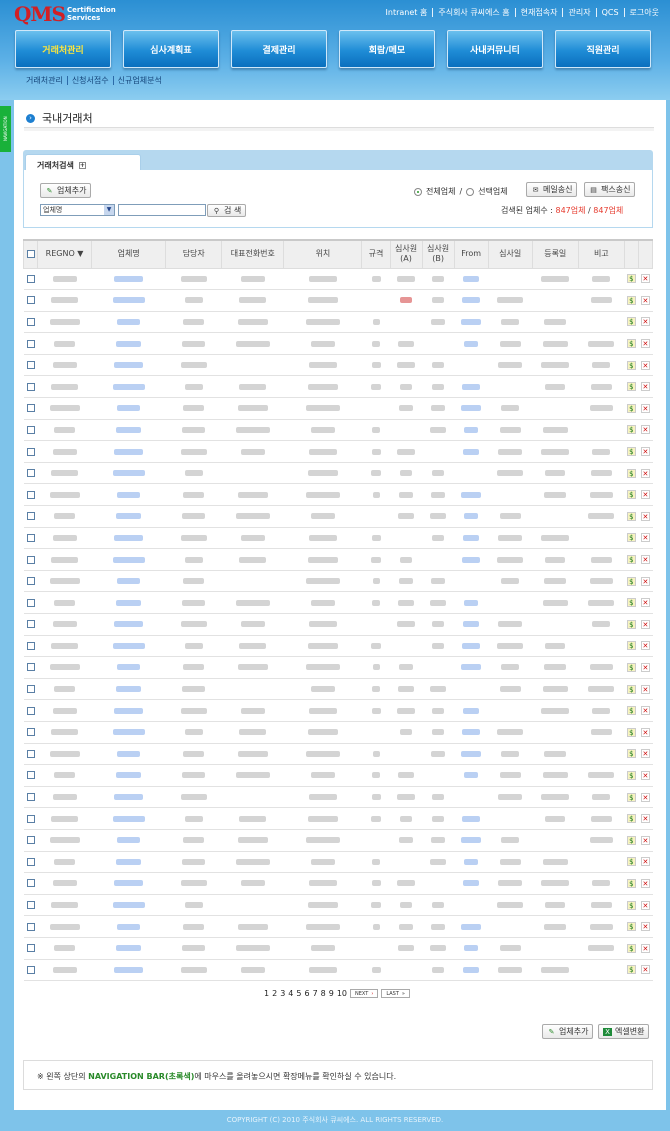 Image resolution: width=670 pixels, height=1131 pixels. I want to click on search-field-select: 업체명 ▼, so click(77, 210).